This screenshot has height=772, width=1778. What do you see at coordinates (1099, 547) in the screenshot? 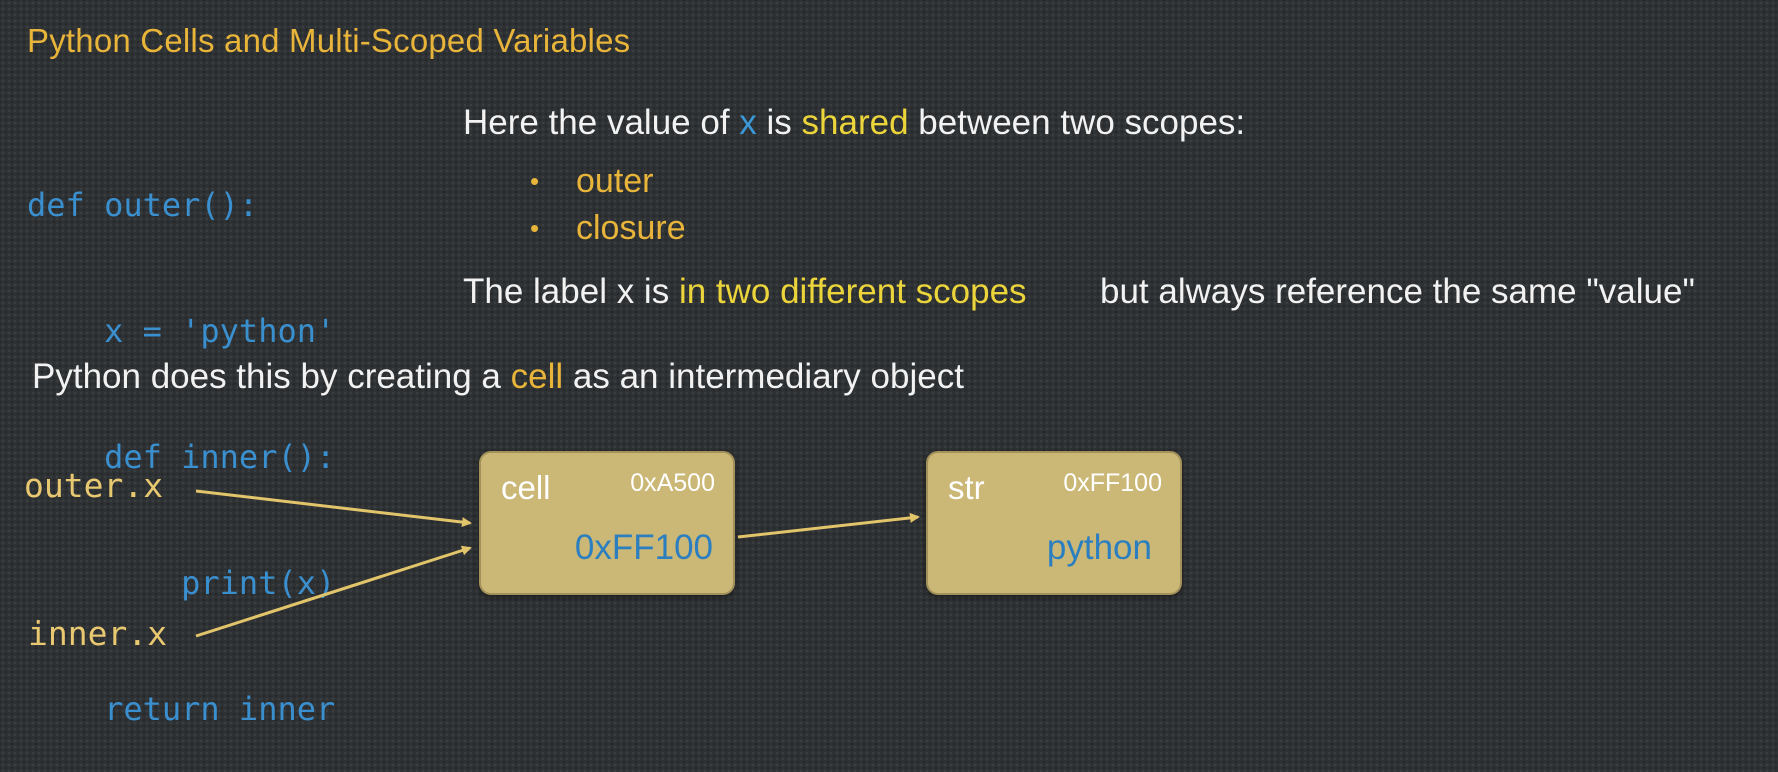
I see `str-value: python` at bounding box center [1099, 547].